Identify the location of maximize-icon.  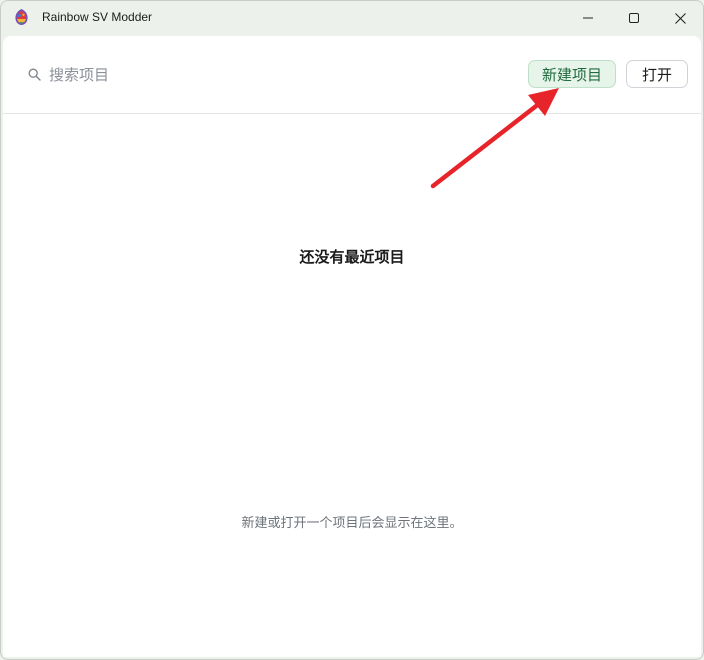
(634, 18).